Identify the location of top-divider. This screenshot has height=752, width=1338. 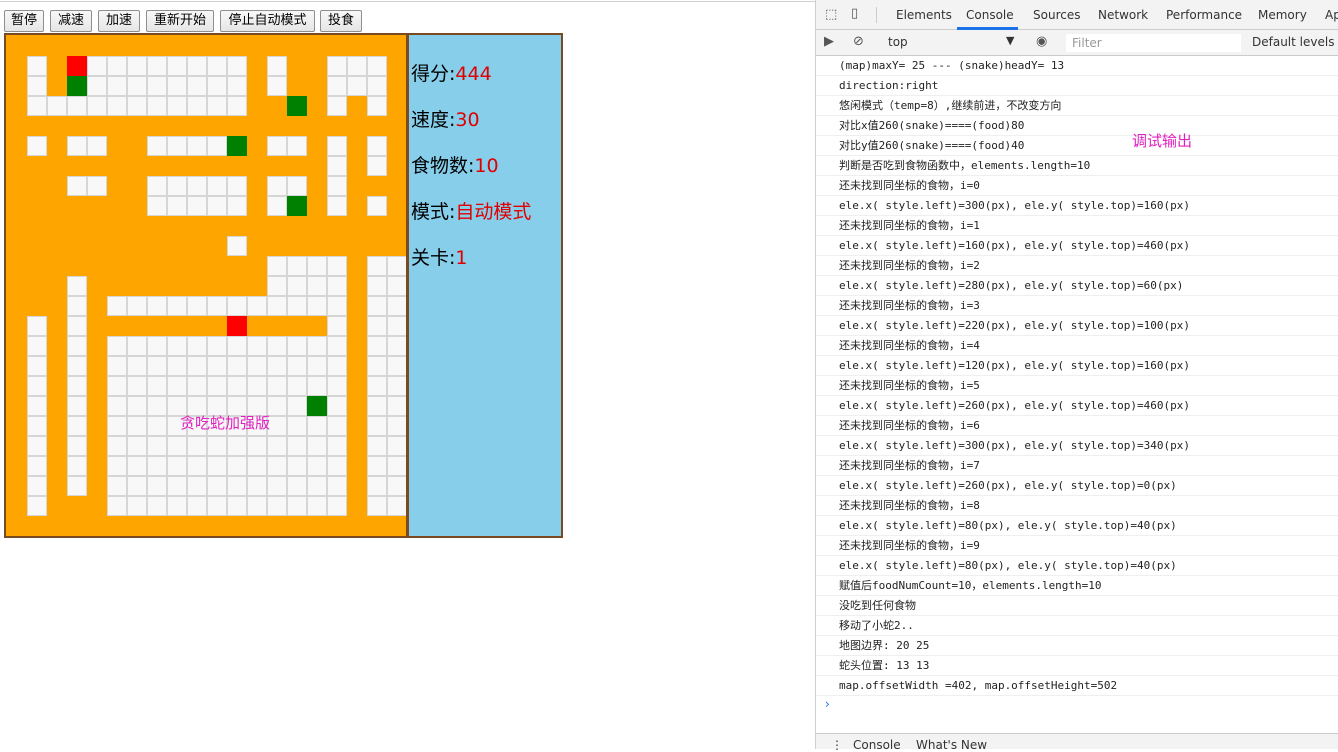
(407, 1).